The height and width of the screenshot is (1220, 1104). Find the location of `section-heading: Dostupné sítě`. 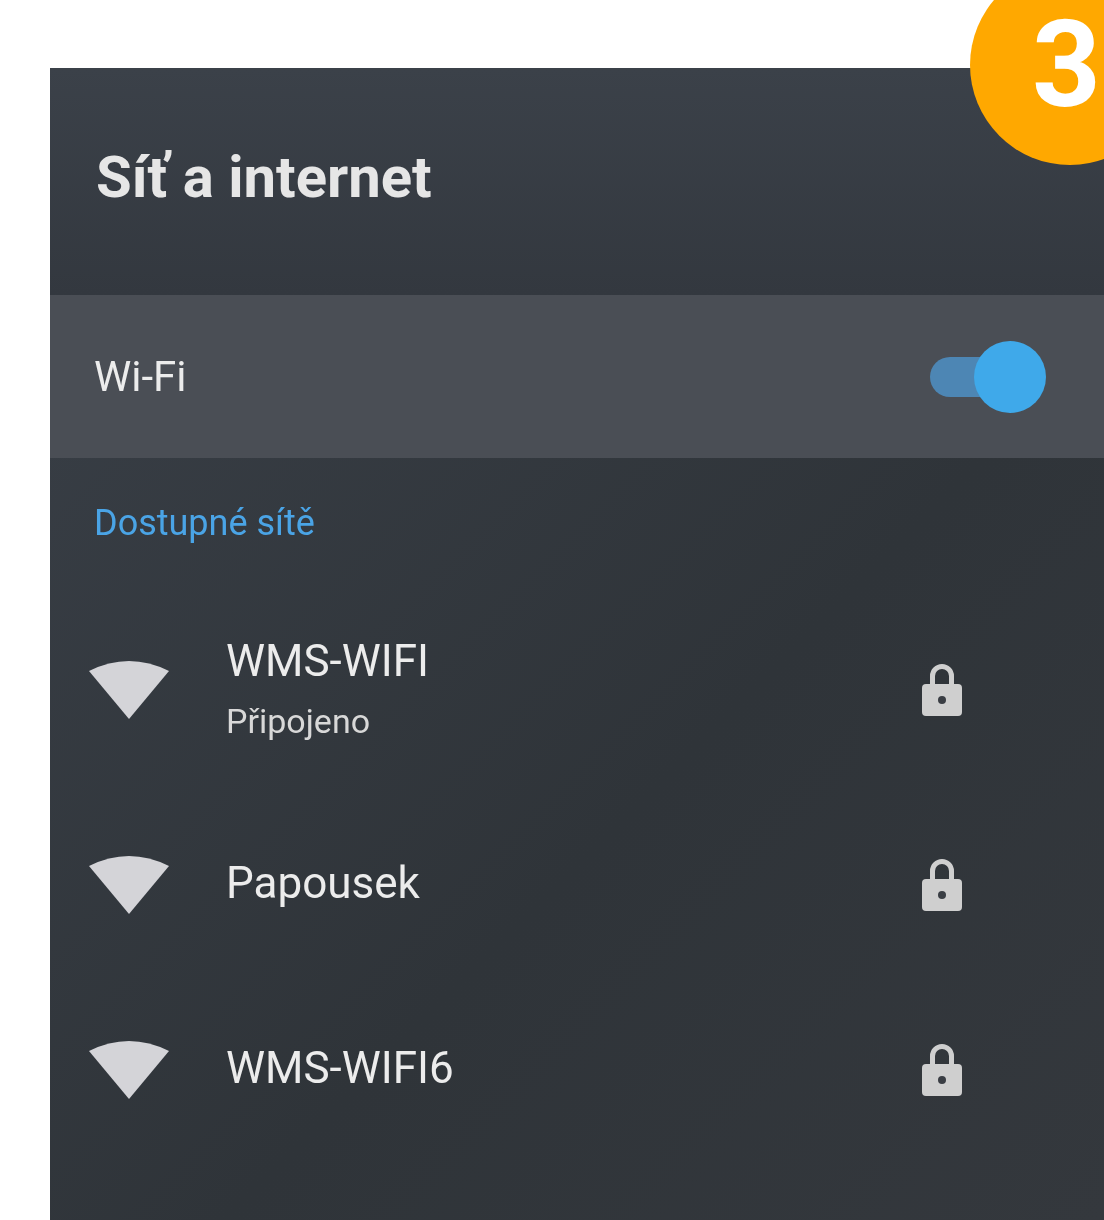

section-heading: Dostupné sítě is located at coordinates (204, 523).